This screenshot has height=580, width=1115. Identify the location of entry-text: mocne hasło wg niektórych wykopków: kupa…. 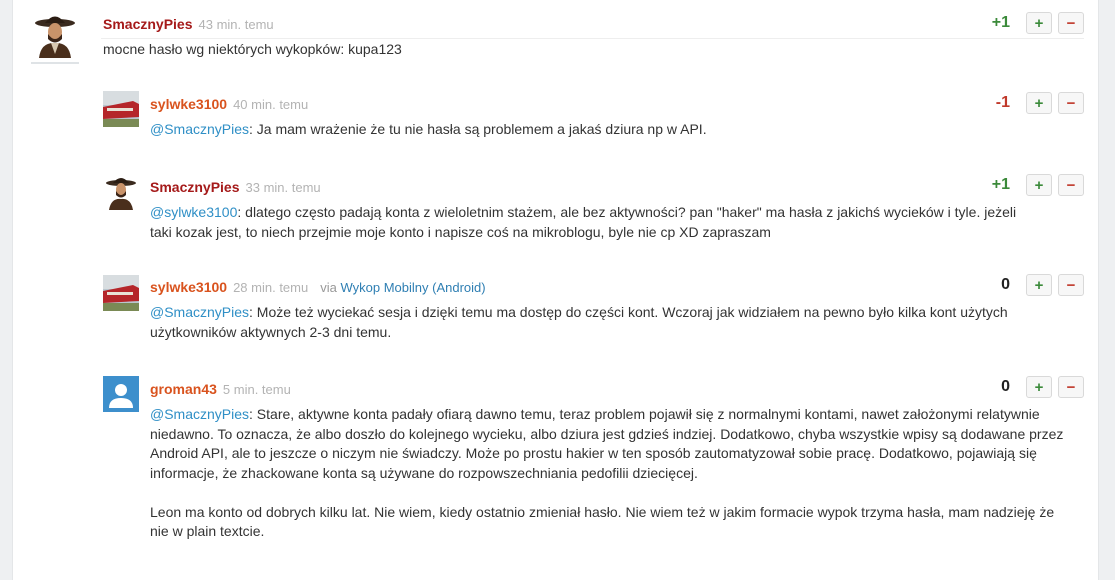
(252, 49).